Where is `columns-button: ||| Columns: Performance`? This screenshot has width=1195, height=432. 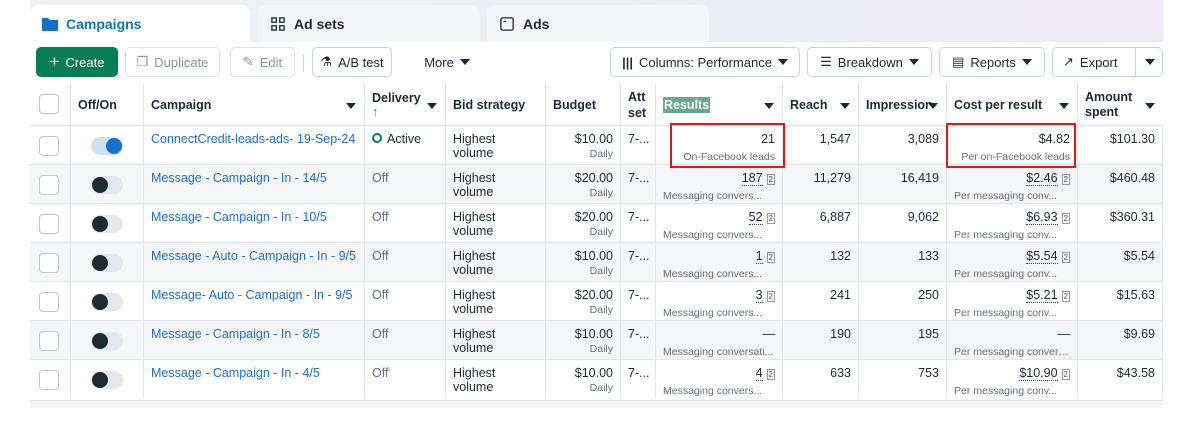 columns-button: ||| Columns: Performance is located at coordinates (705, 62).